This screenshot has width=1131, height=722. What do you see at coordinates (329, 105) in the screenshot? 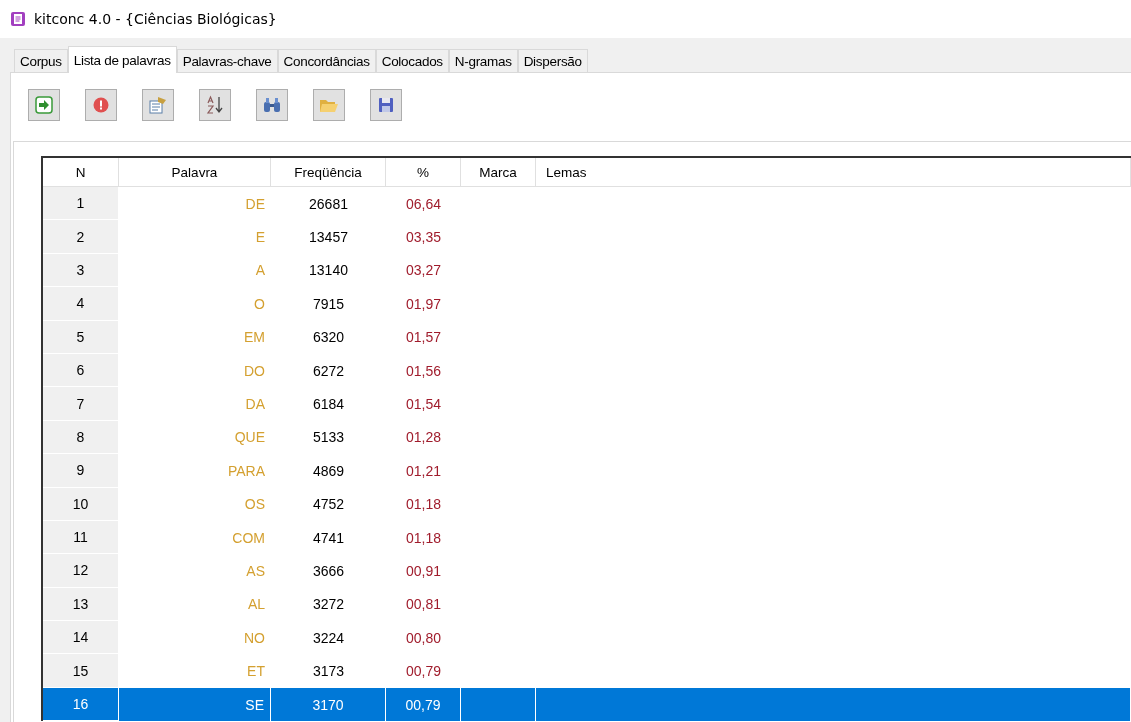
I see `folder-icon` at bounding box center [329, 105].